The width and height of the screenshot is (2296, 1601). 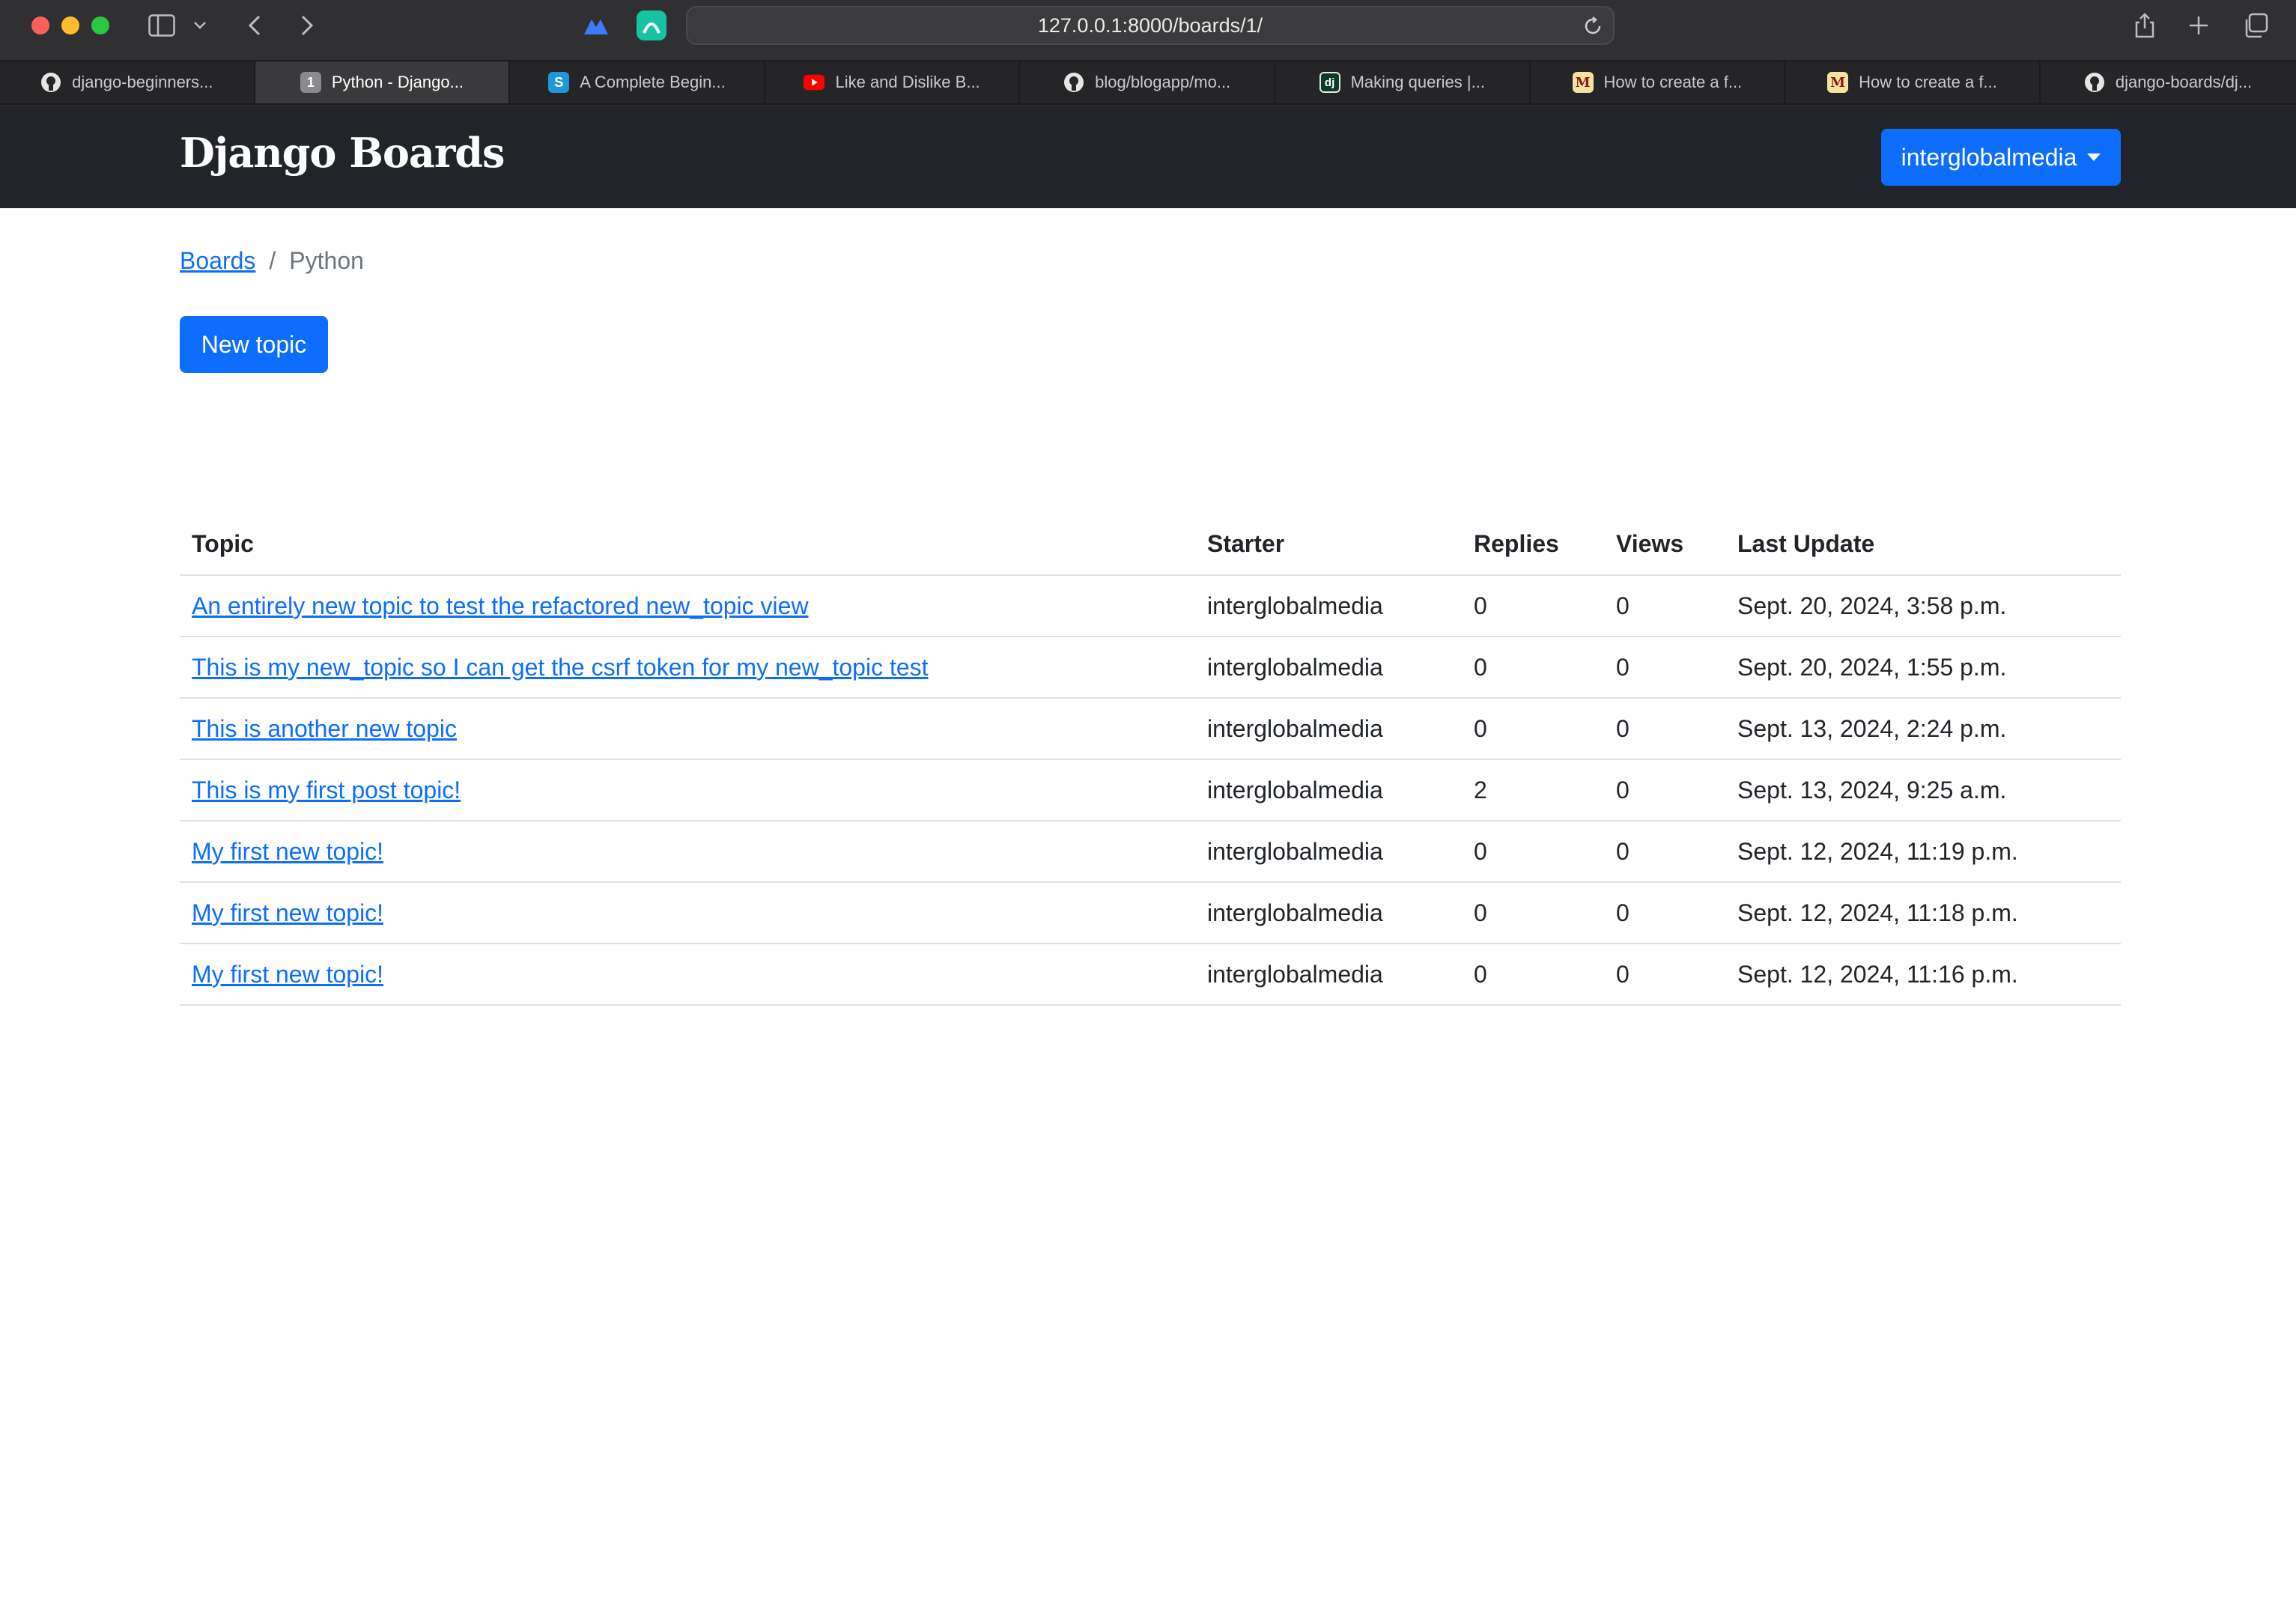 What do you see at coordinates (1923, 606) in the screenshot?
I see `topic-last-update: Sept. 20, 2024, 3:58 p.m.` at bounding box center [1923, 606].